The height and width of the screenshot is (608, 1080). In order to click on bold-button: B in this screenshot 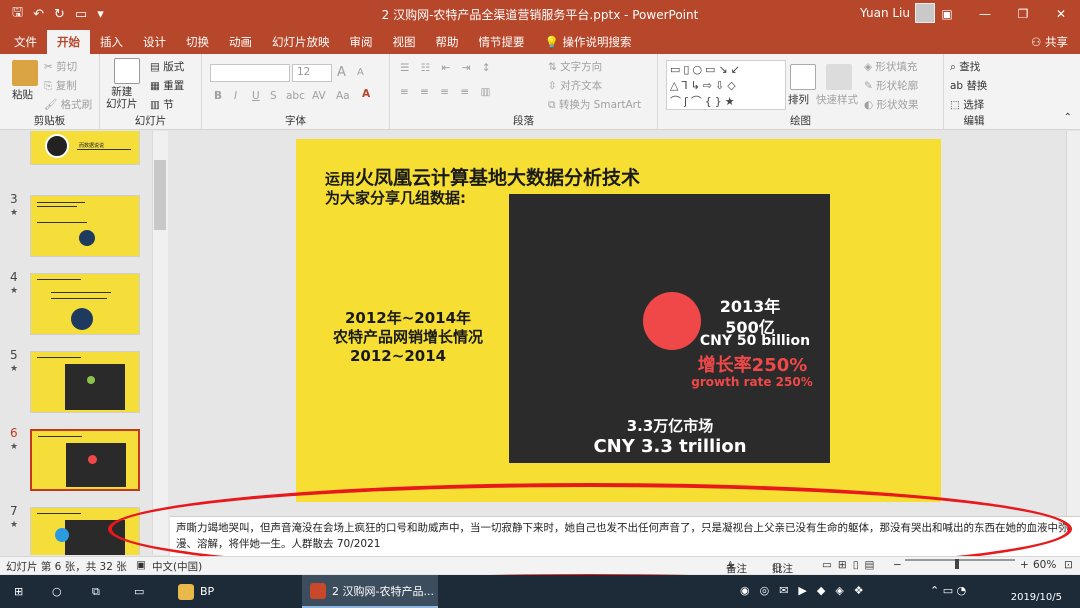, I will do `click(218, 96)`.